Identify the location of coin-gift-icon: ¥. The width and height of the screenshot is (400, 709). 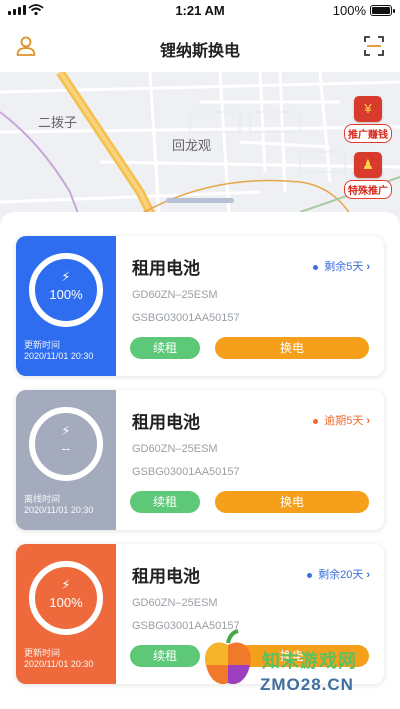
(368, 109).